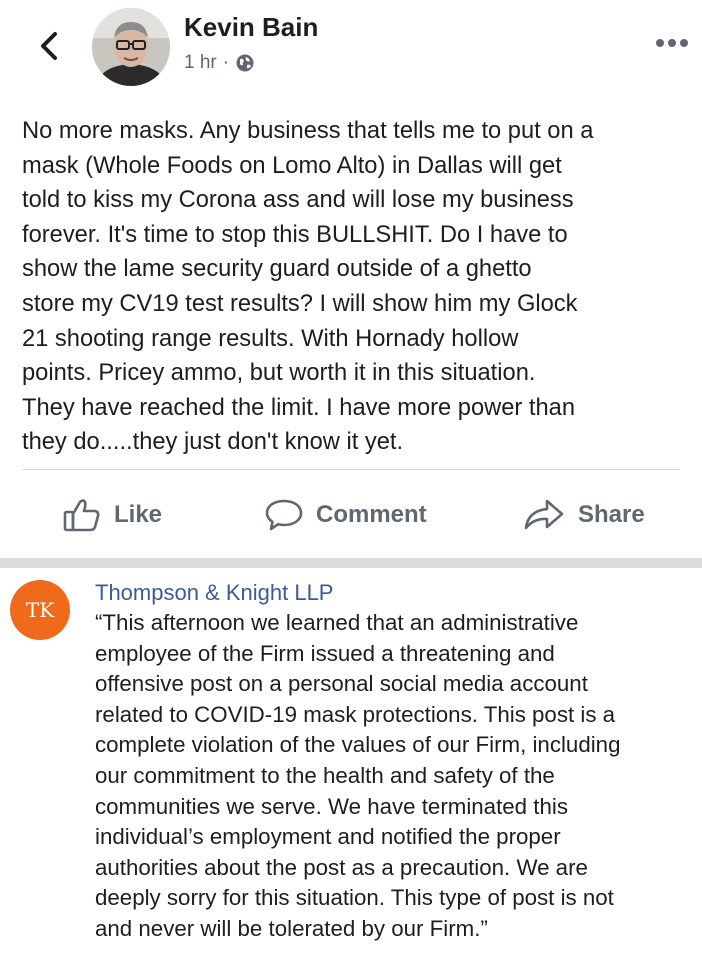  I want to click on post-timestamp: 1 hr, so click(200, 63).